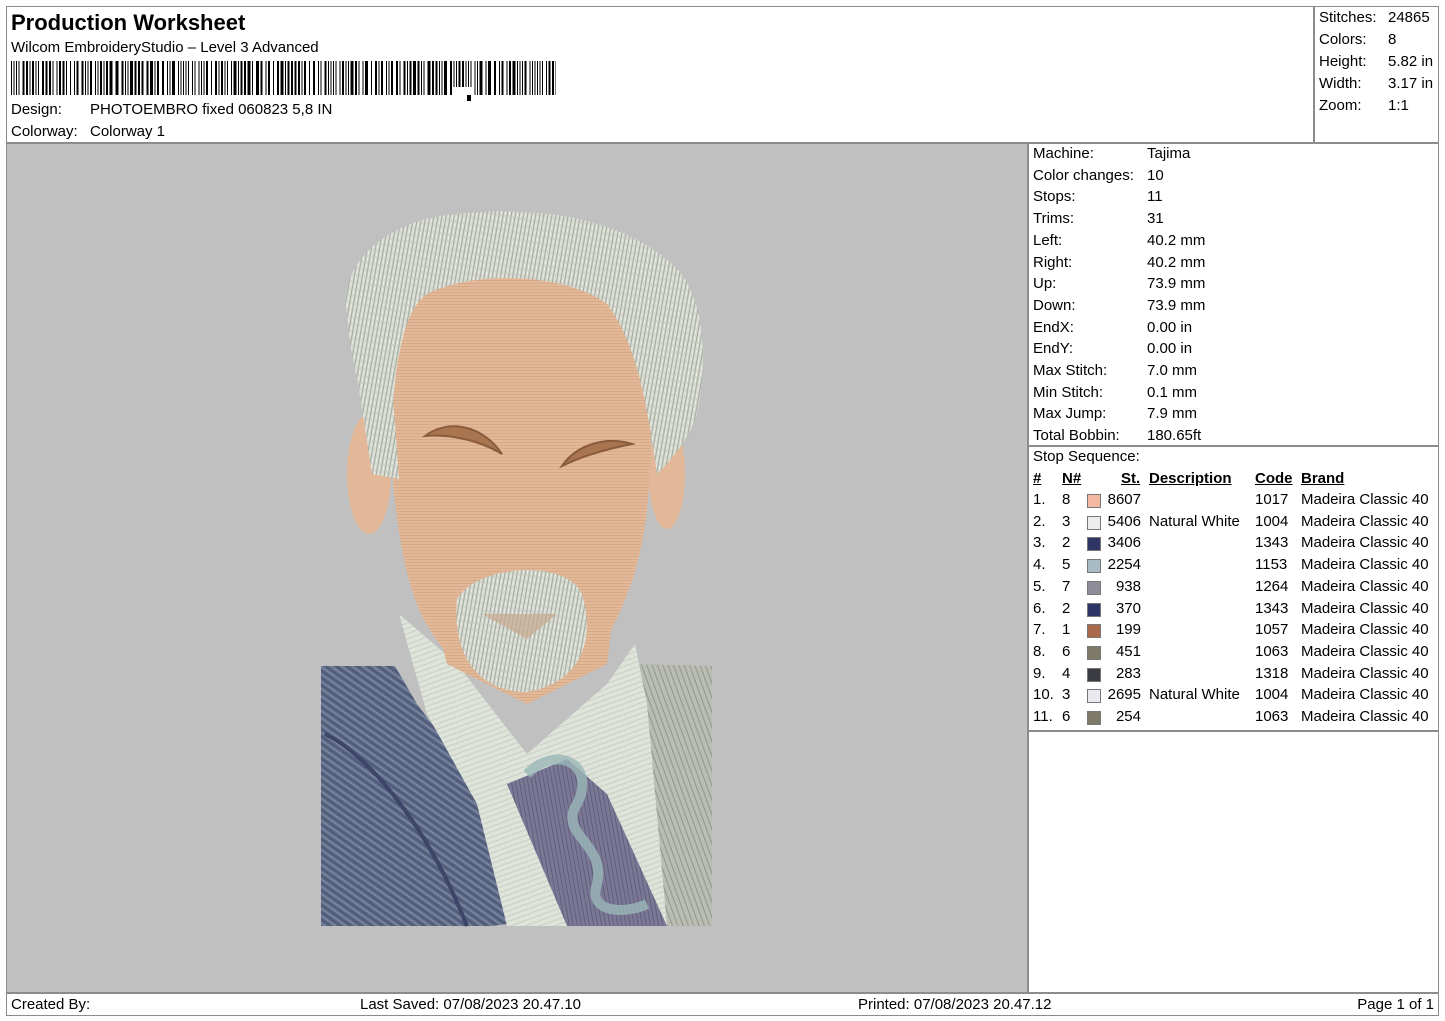 This screenshot has width=1445, height=1021. What do you see at coordinates (1037, 478) in the screenshot?
I see `col-num: #` at bounding box center [1037, 478].